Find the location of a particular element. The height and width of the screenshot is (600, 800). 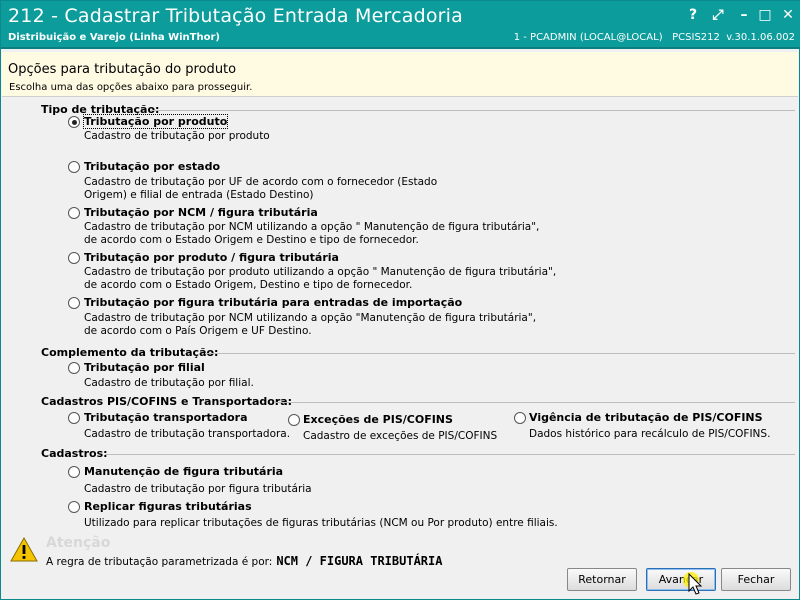

radio-manutencao-figura is located at coordinates (74, 472).